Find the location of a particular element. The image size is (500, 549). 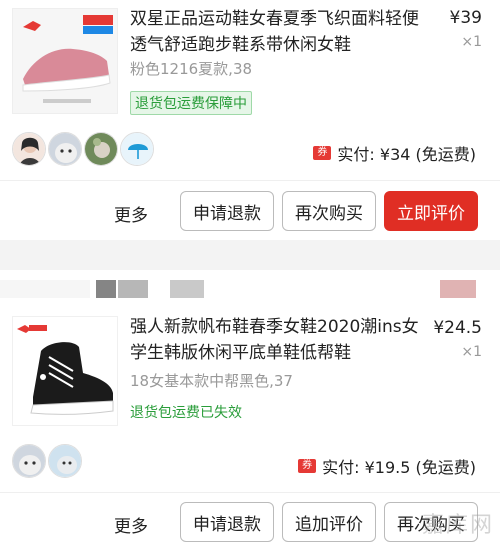

price-column: ¥24.5 ×1 is located at coordinates (447, 339).